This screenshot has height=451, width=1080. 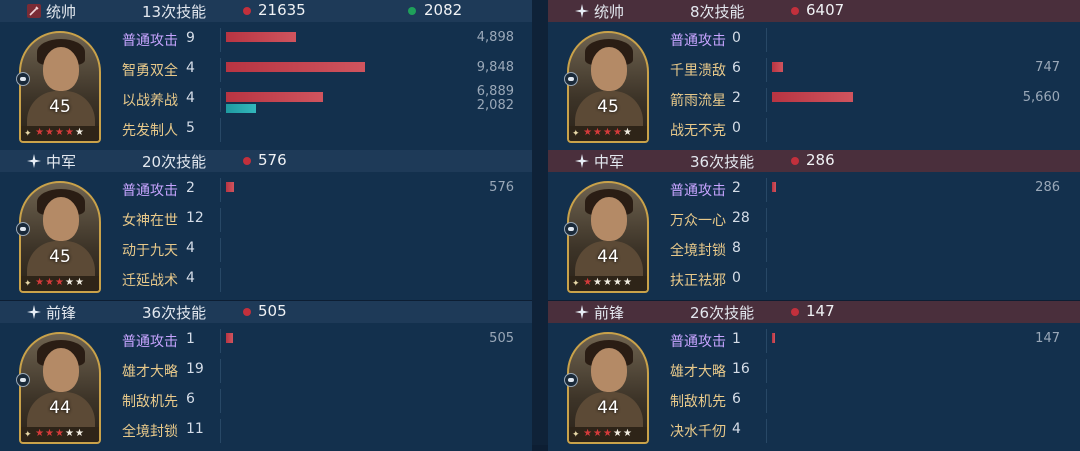 I want to click on hero-face, so click(x=609, y=370).